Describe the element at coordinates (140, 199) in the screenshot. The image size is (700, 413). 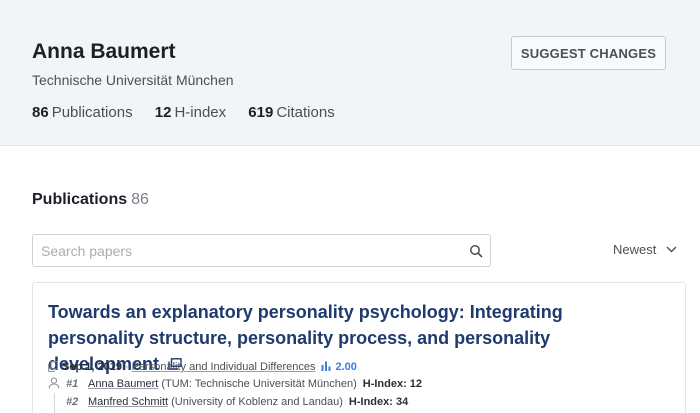
I see `publications-count: 86` at that location.